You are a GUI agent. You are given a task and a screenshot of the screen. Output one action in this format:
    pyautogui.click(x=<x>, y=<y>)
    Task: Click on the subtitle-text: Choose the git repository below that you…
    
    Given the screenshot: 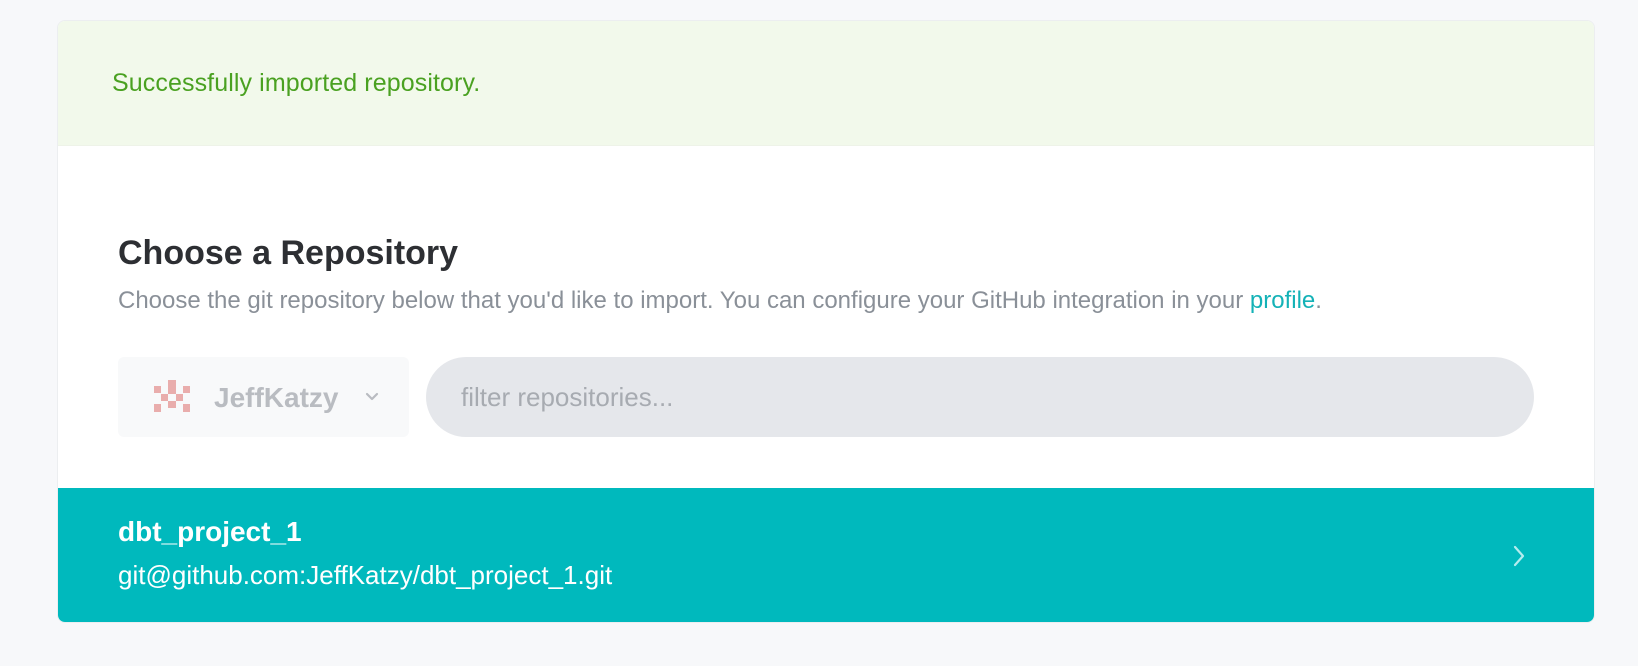 What is the action you would take?
    pyautogui.click(x=684, y=300)
    